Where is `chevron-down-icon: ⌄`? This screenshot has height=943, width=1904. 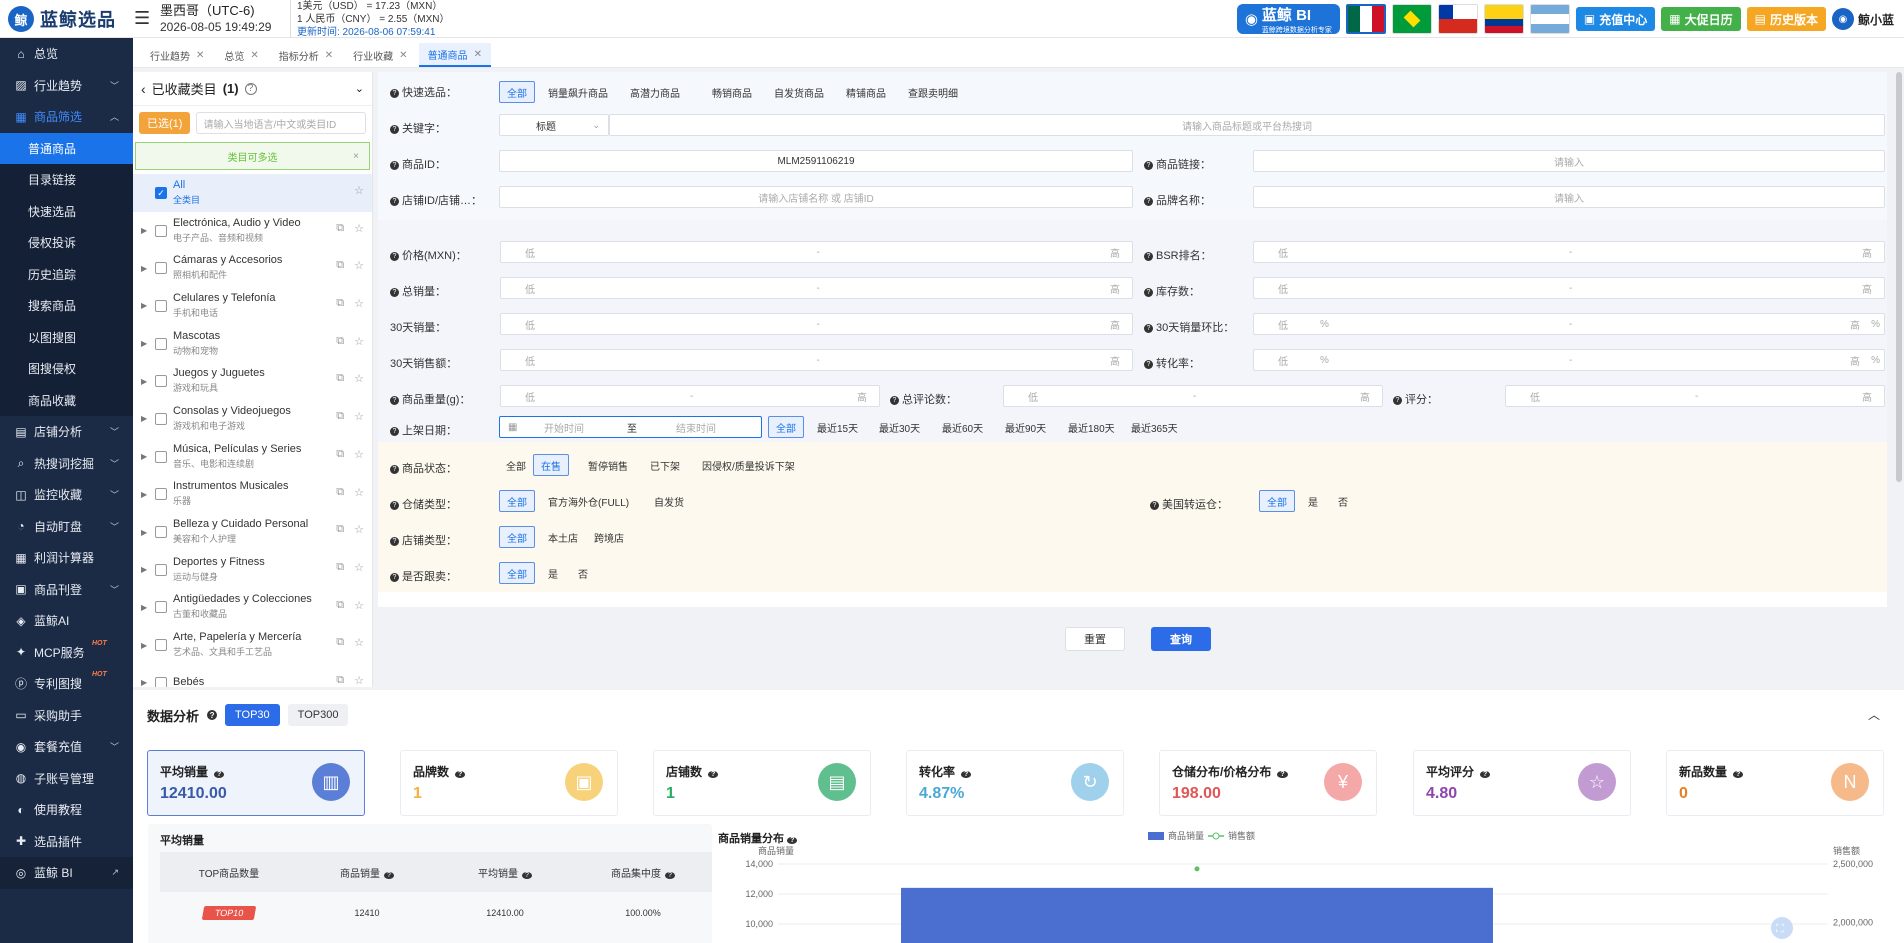 chevron-down-icon: ⌄ is located at coordinates (359, 88).